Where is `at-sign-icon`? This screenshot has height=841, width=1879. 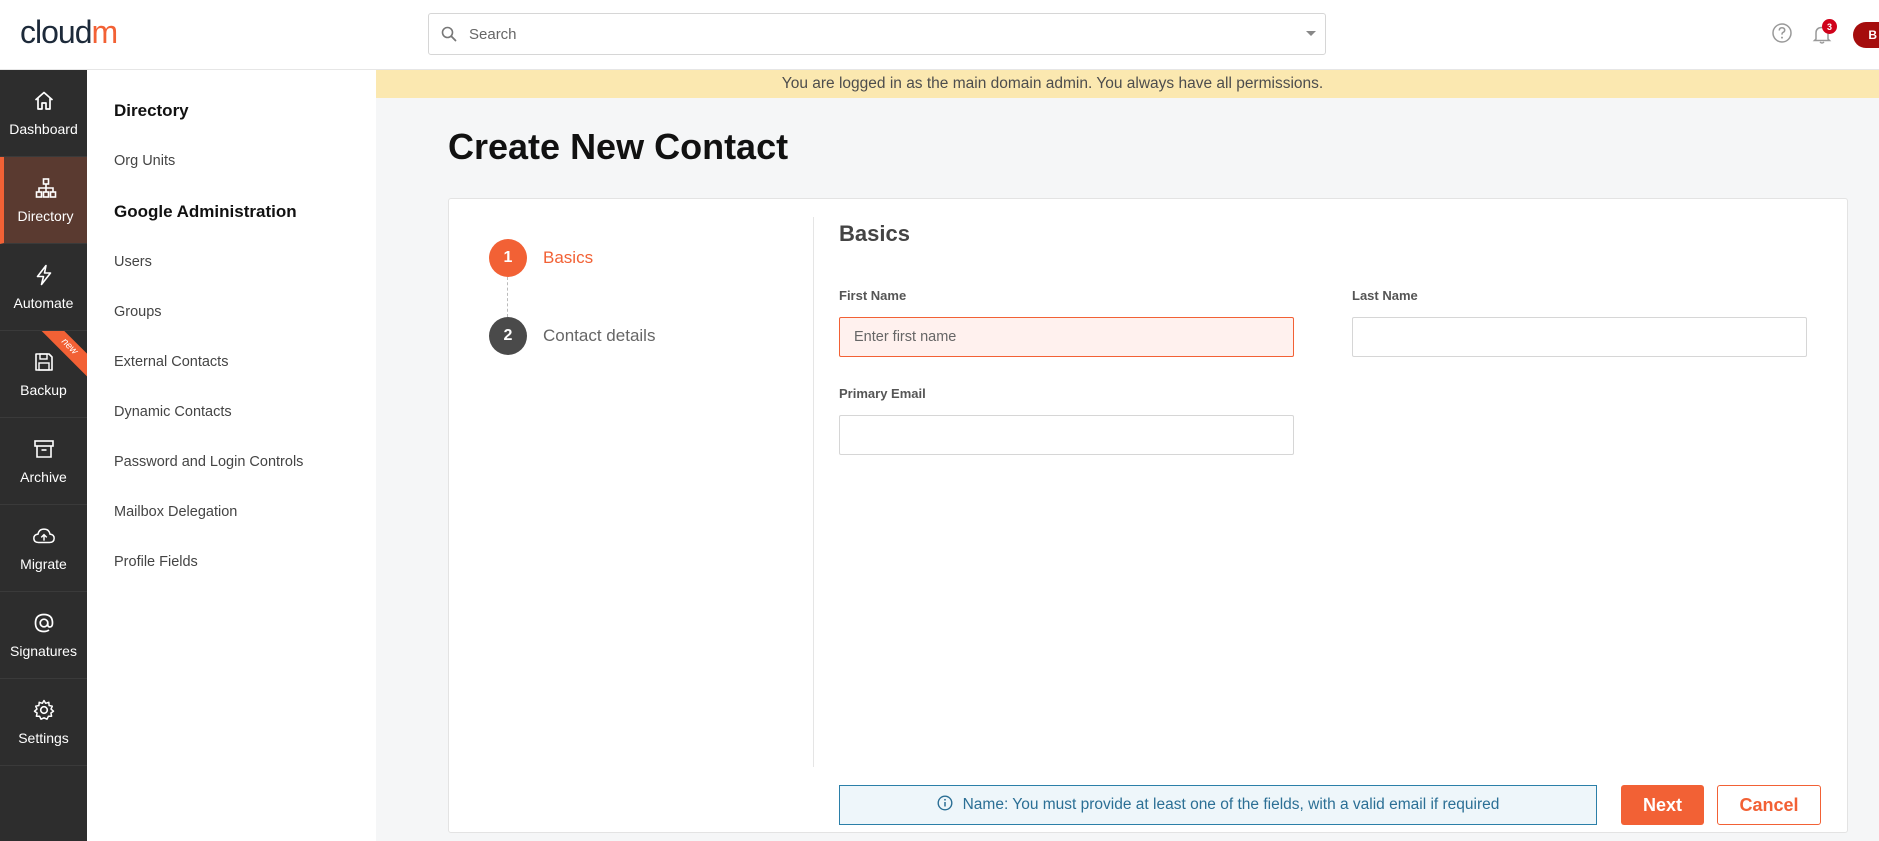
at-sign-icon is located at coordinates (44, 623).